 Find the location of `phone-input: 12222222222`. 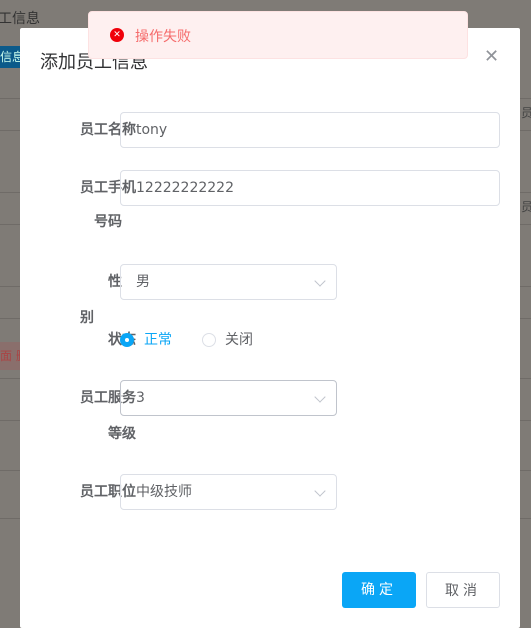

phone-input: 12222222222 is located at coordinates (310, 188).